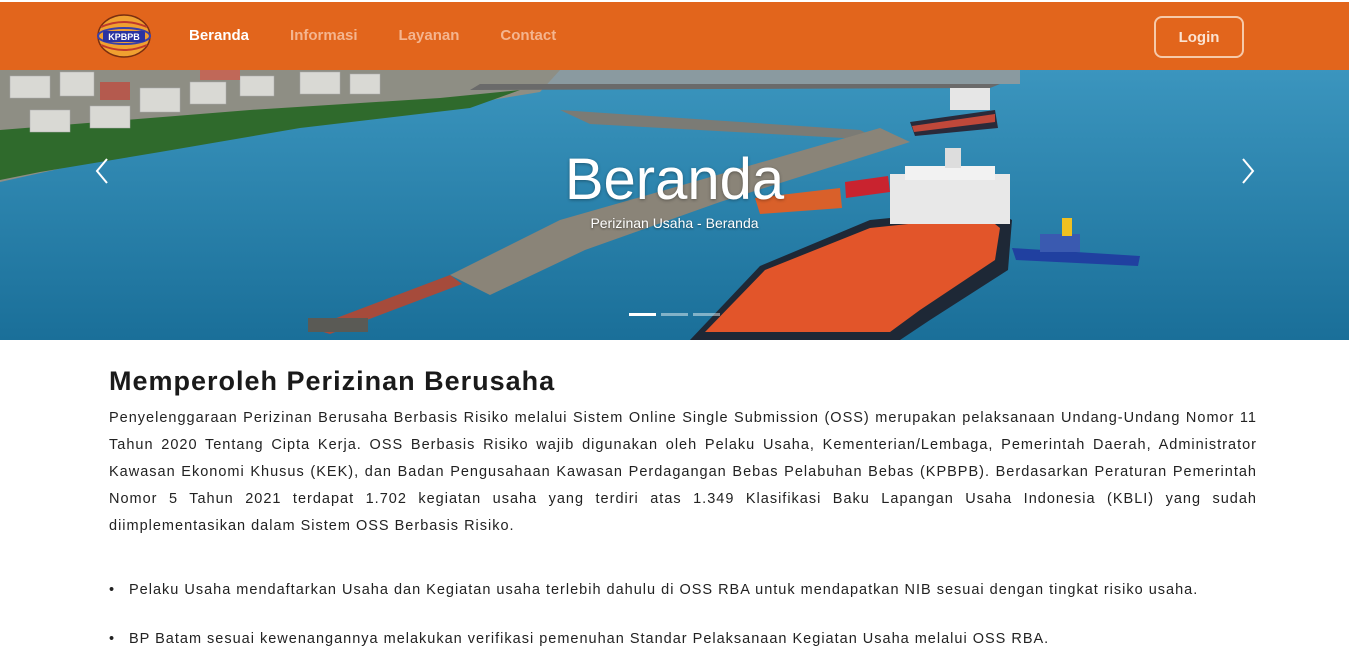 This screenshot has width=1349, height=658. What do you see at coordinates (219, 35) in the screenshot?
I see `nav-beranda: Beranda` at bounding box center [219, 35].